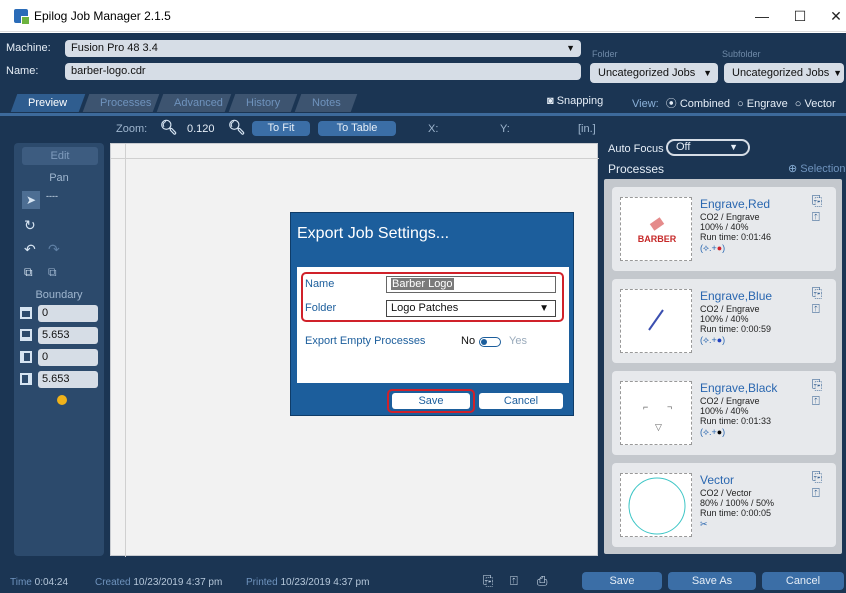 This screenshot has width=846, height=593. I want to click on boundary-bottom-row: 5.653, so click(60, 335).